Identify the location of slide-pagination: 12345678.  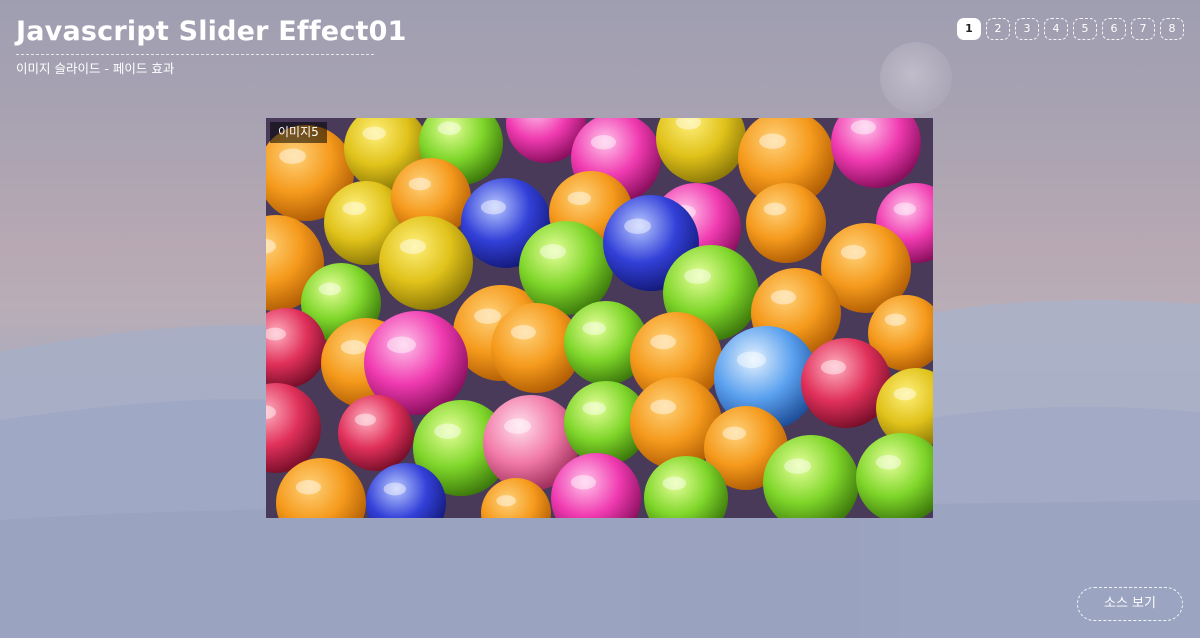
(1070, 29).